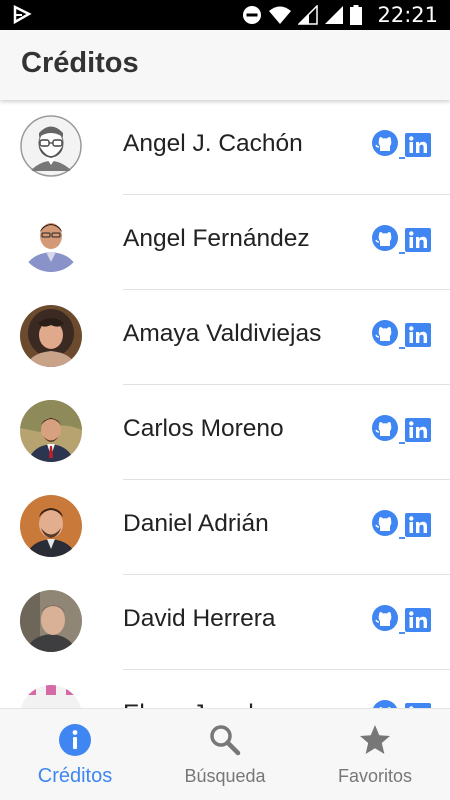 The image size is (450, 800). What do you see at coordinates (280, 17) in the screenshot?
I see `wifi-icon` at bounding box center [280, 17].